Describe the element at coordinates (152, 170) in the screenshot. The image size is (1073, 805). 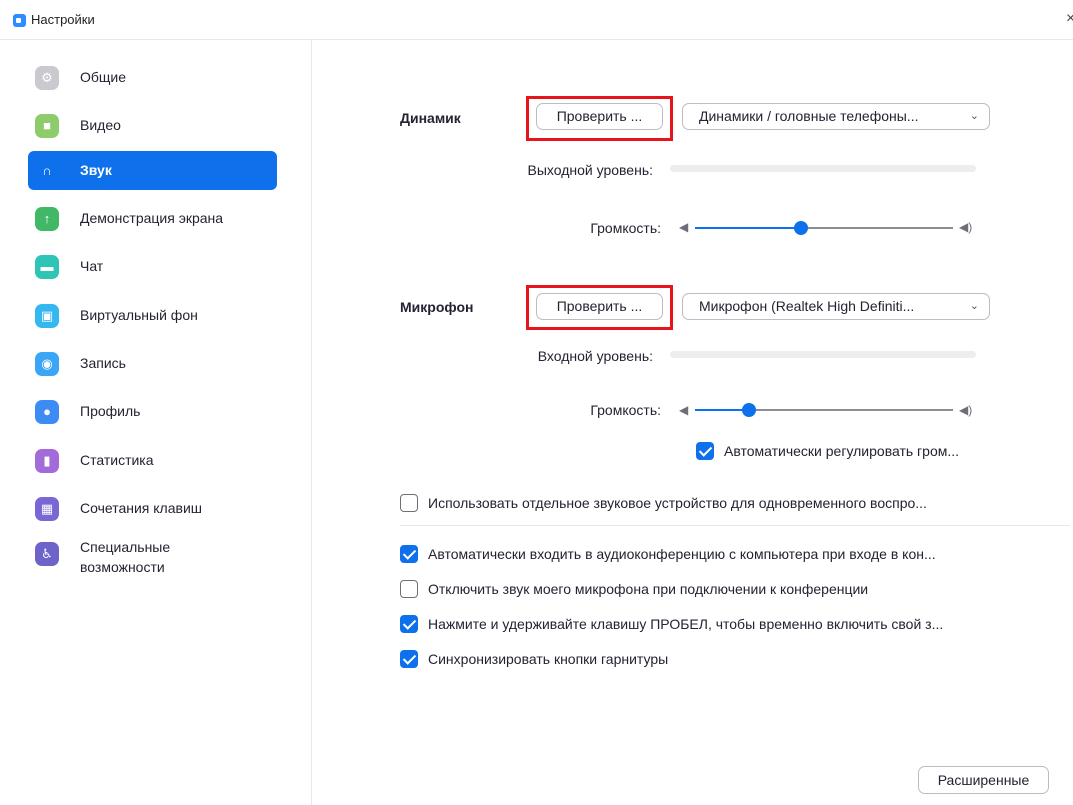
I see `sidebar-item-headphones: ∩ Звук` at that location.